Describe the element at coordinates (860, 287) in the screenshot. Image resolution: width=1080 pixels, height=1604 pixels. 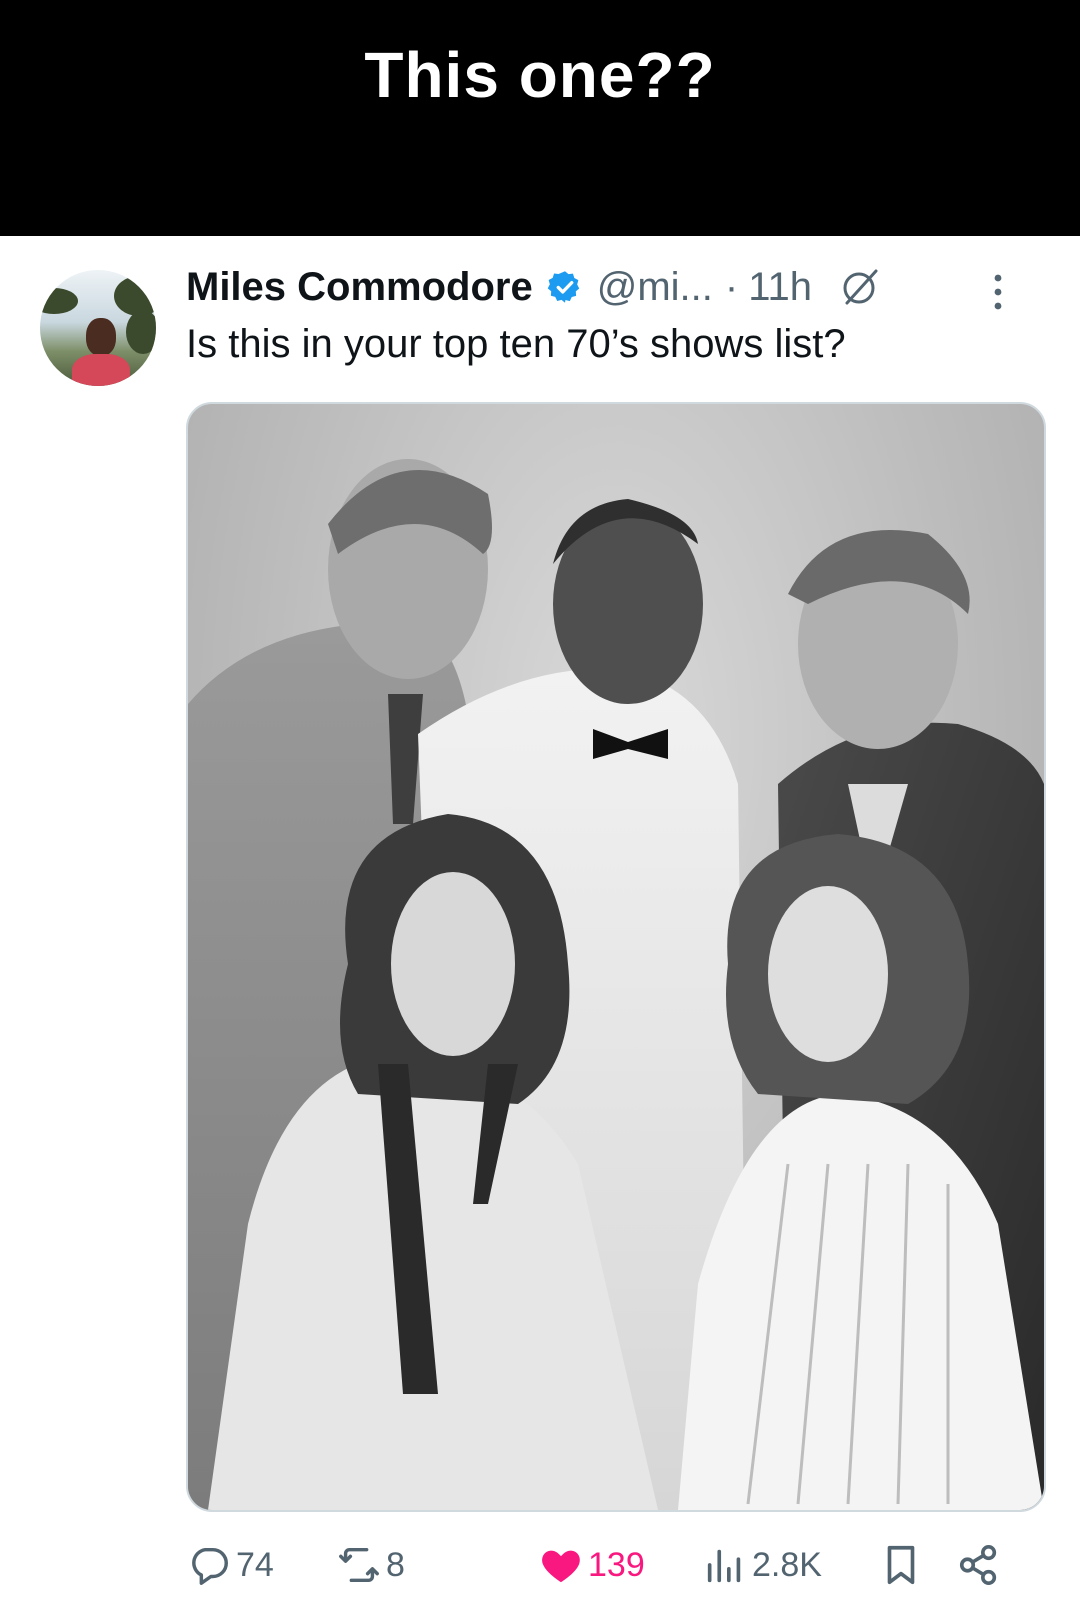
I see `grok-icon` at that location.